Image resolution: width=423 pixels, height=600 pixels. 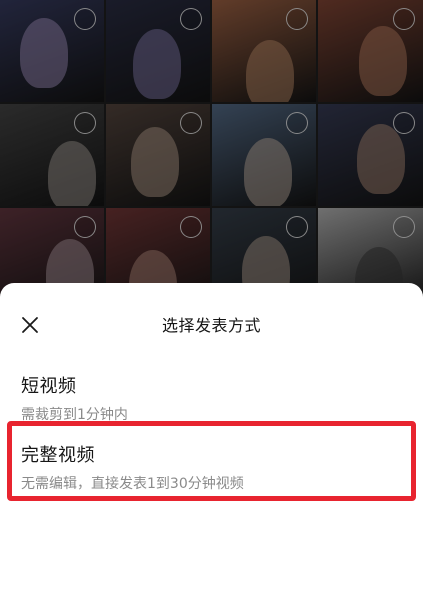 What do you see at coordinates (211, 467) in the screenshot?
I see `option-full-video: 完整视频 无需编辑，直接发表1到30分钟视频` at bounding box center [211, 467].